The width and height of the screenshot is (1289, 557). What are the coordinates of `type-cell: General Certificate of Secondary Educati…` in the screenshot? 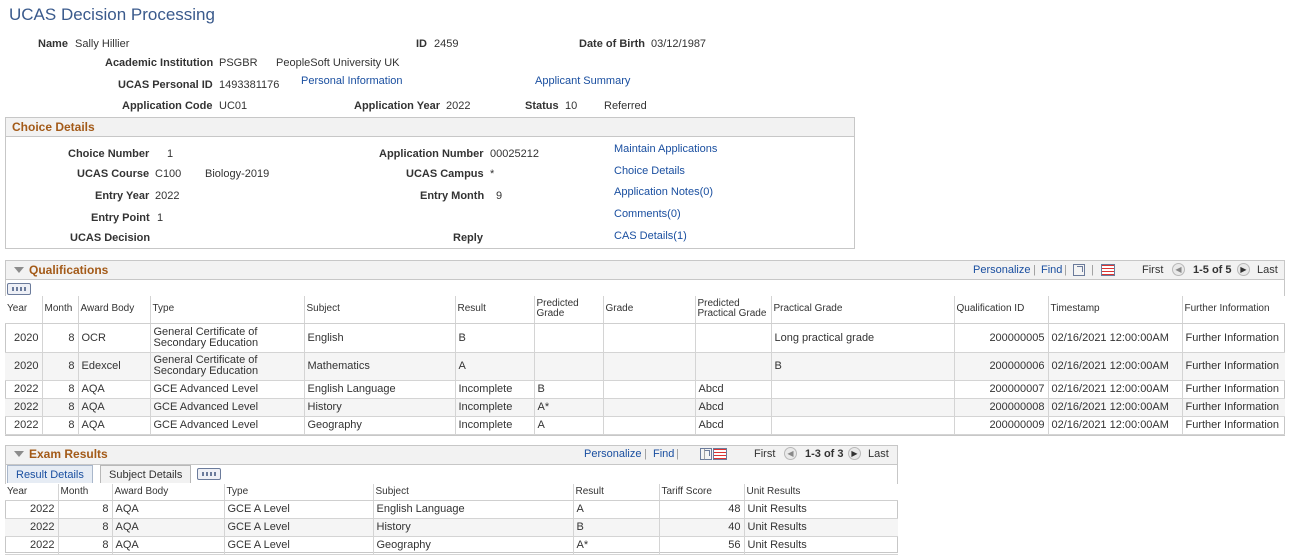 It's located at (226, 366).